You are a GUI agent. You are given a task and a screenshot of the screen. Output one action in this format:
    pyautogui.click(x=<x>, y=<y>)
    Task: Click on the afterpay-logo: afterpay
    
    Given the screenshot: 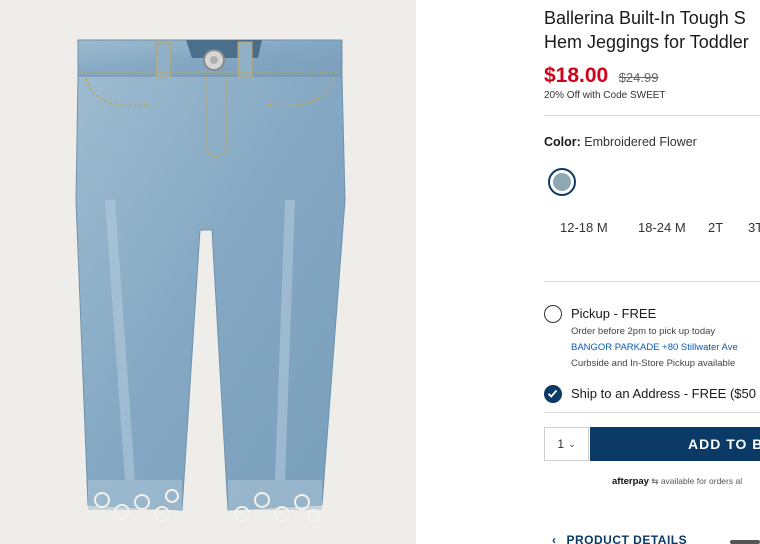 What is the action you would take?
    pyautogui.click(x=630, y=481)
    